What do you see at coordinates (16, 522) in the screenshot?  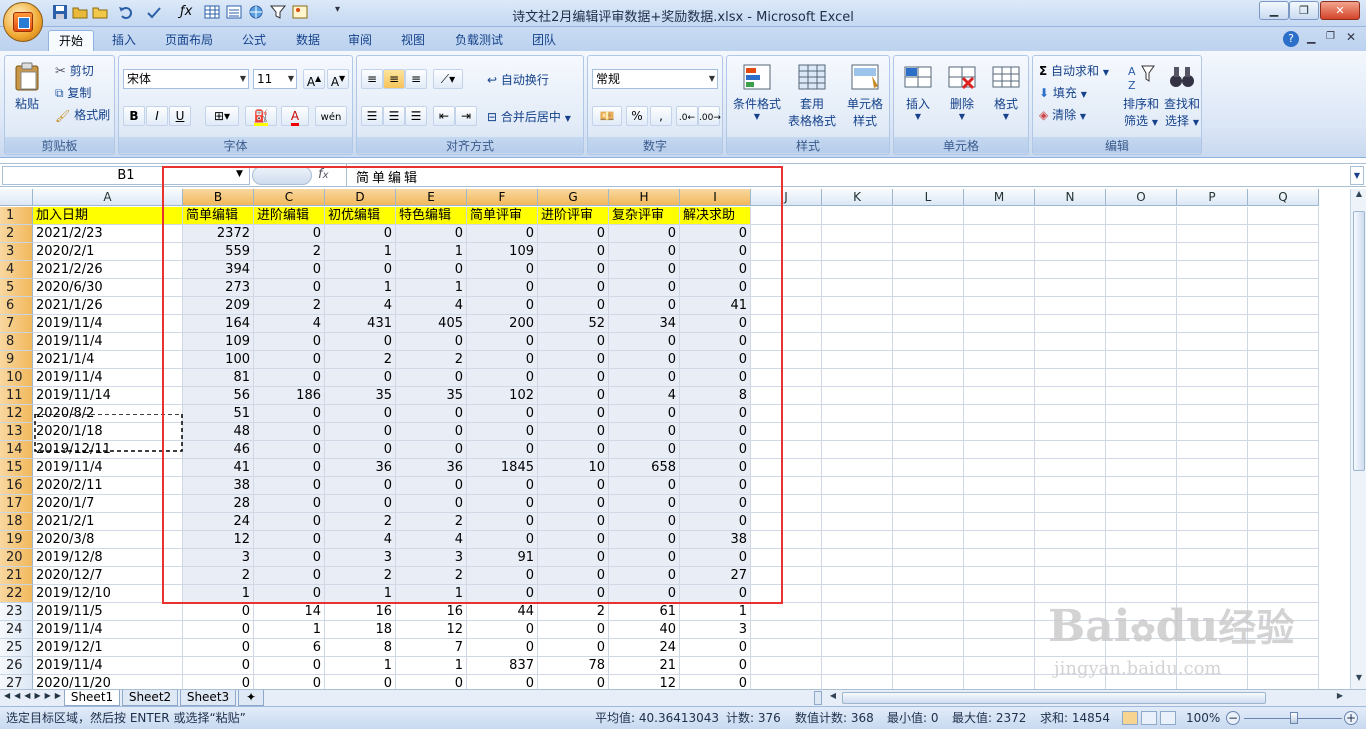 I see `row-header: 18` at bounding box center [16, 522].